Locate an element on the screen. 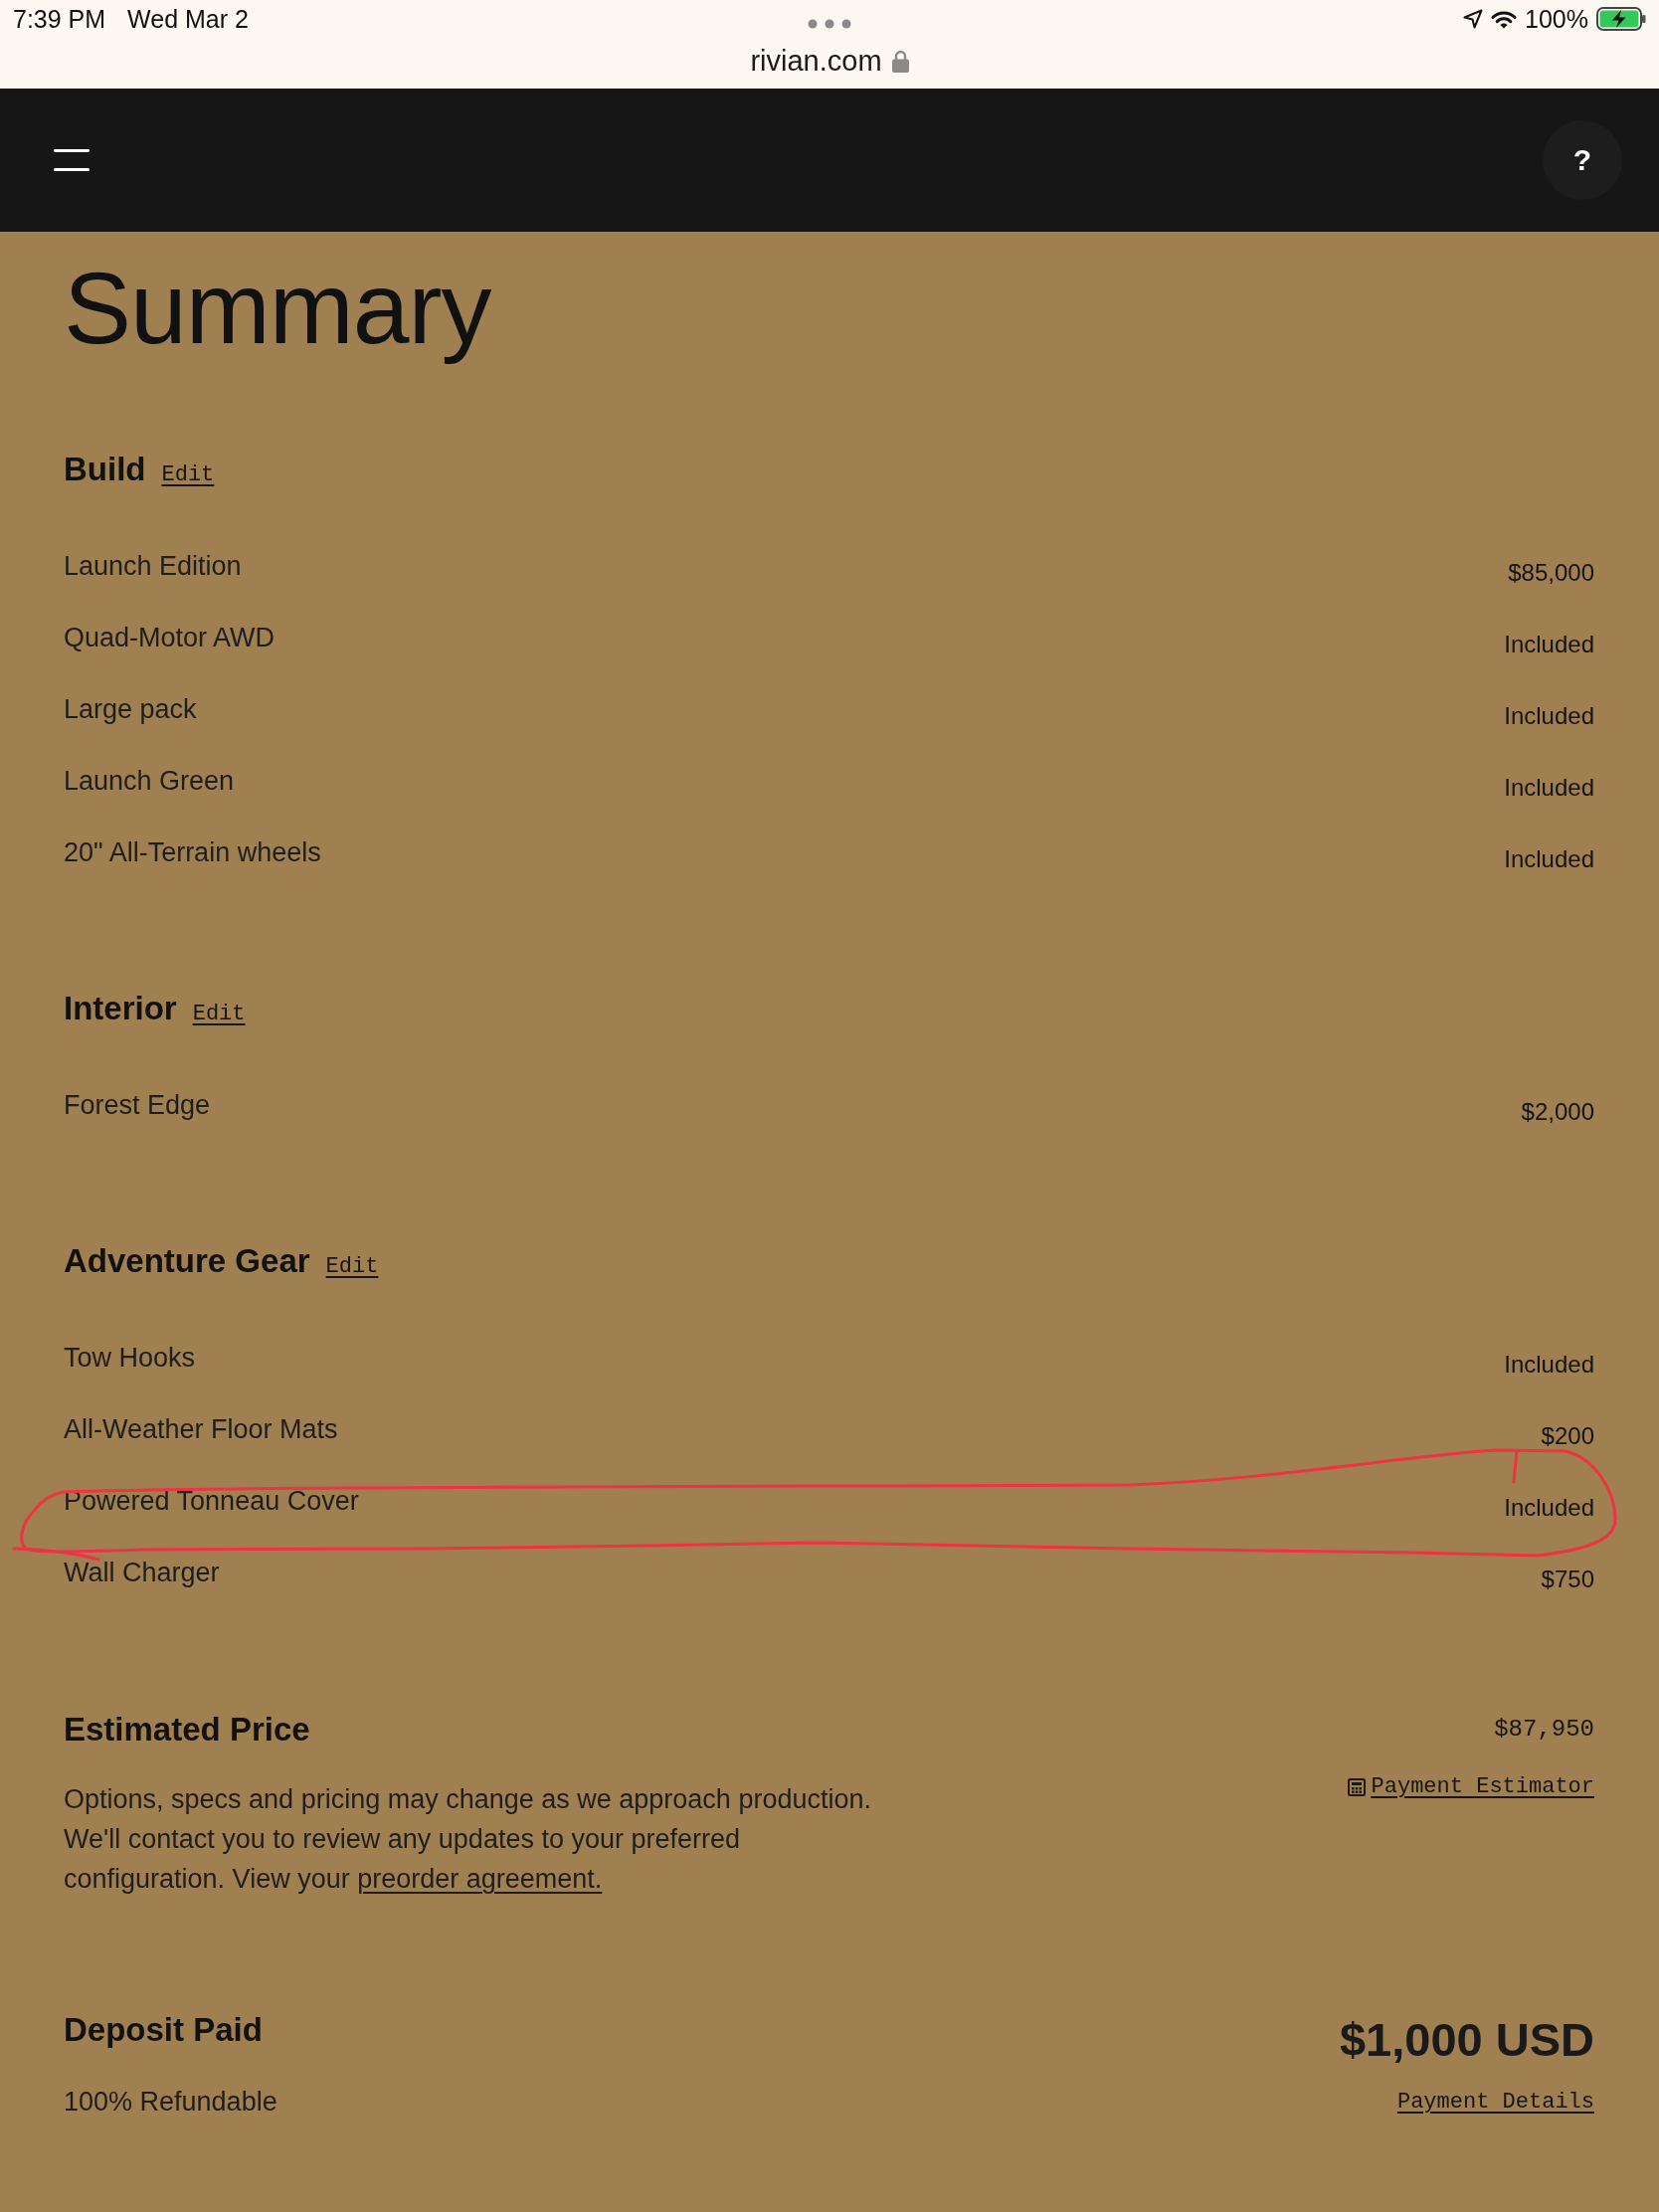 This screenshot has width=1659, height=2212. menu-button is located at coordinates (72, 160).